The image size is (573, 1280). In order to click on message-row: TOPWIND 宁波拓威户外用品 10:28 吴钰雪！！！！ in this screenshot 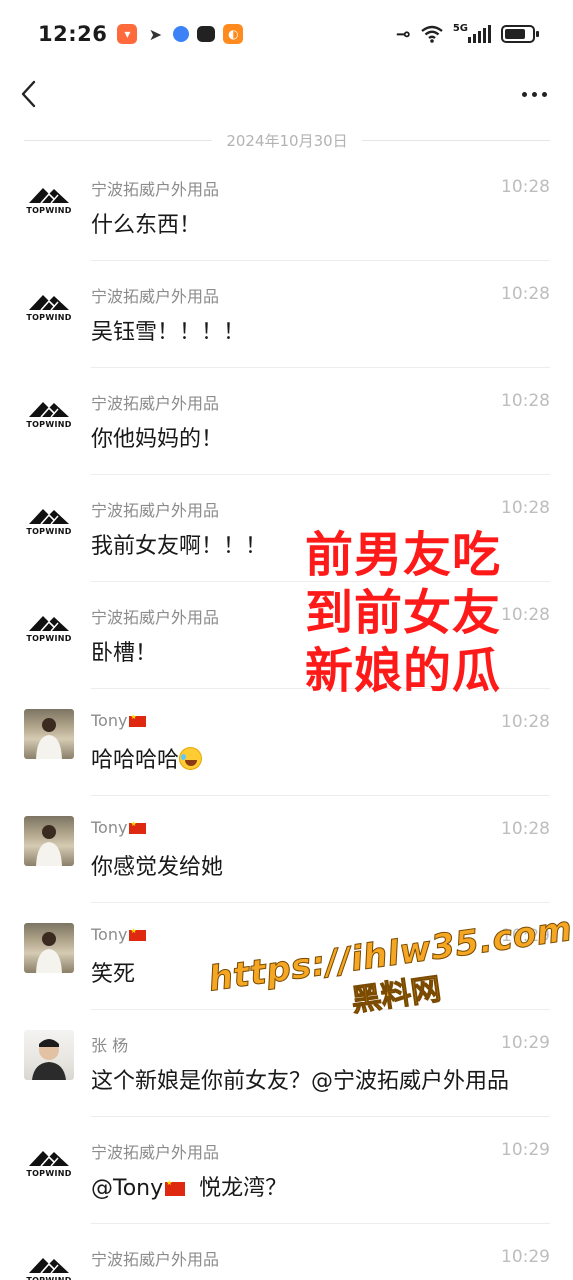, I will do `click(286, 314)`.